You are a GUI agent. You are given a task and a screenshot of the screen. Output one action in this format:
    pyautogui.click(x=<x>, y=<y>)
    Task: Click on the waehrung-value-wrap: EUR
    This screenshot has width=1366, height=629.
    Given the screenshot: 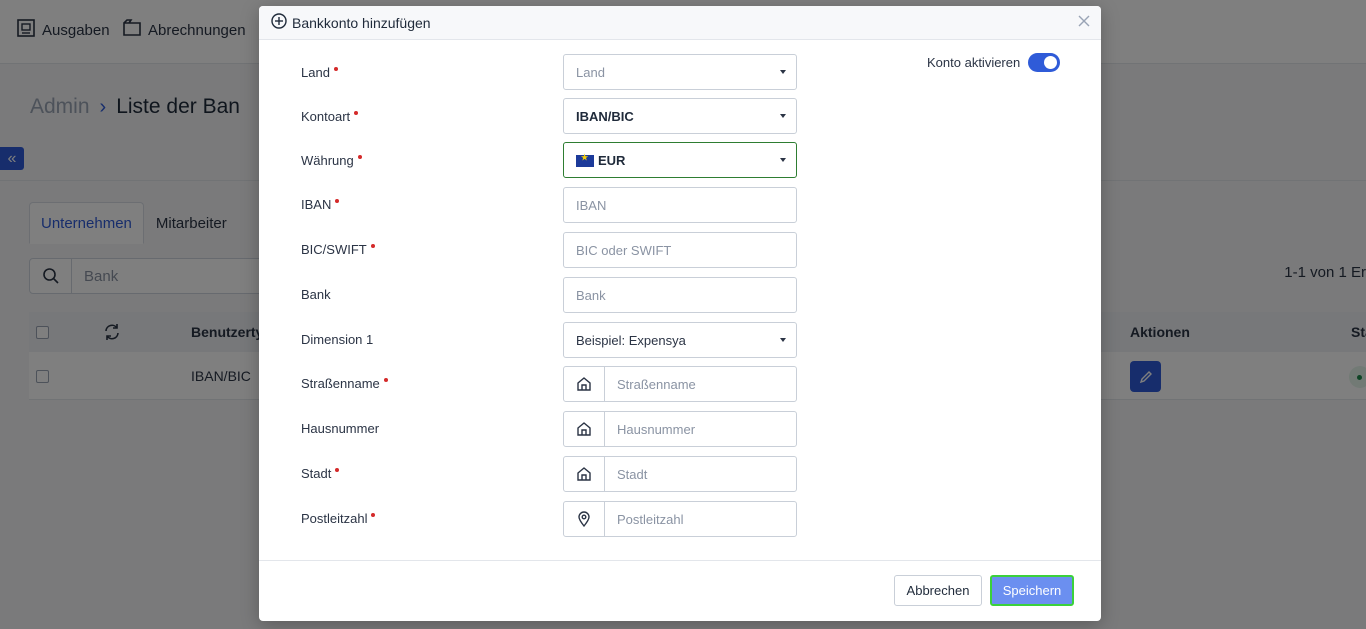 What is the action you would take?
    pyautogui.click(x=672, y=160)
    